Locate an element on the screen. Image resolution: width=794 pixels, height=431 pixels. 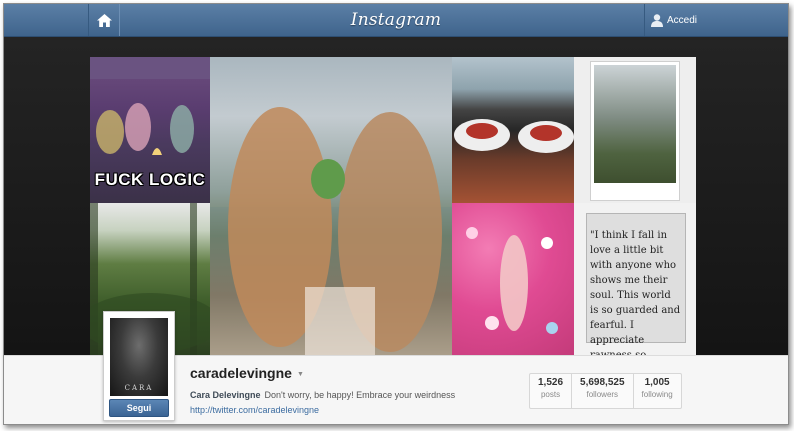
stat-value: 1,526 is located at coordinates (551, 382).